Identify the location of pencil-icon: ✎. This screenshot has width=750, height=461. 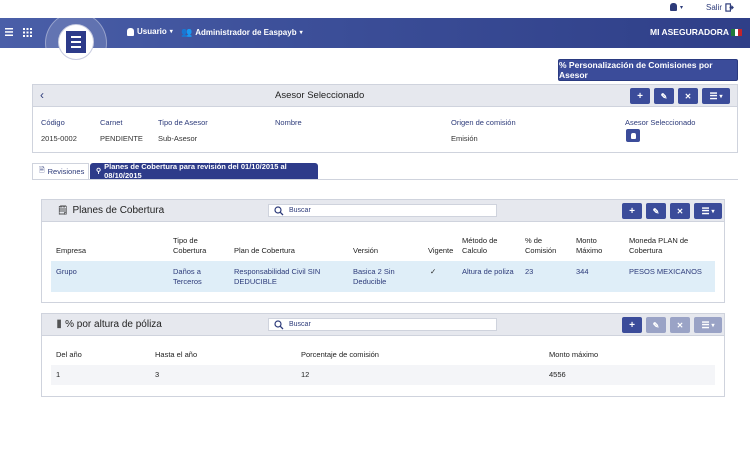
(664, 96).